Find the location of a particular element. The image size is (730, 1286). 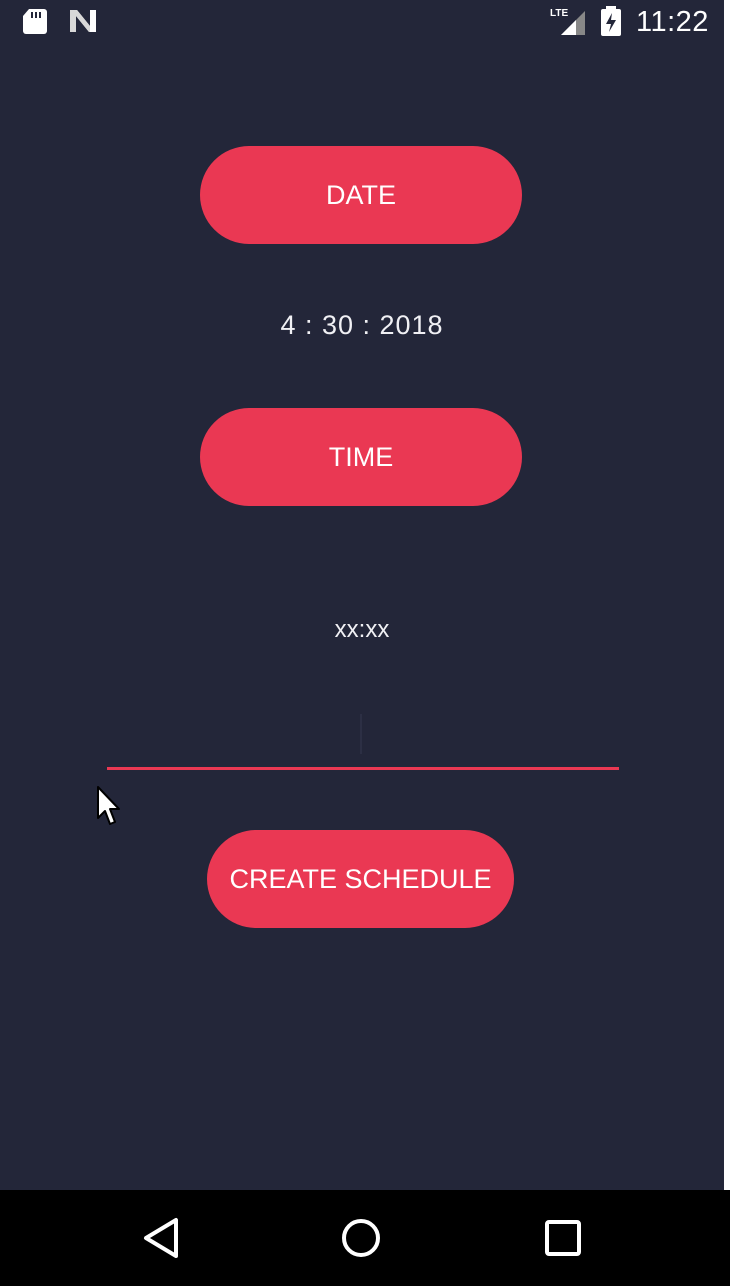

status-clock: 11:22 is located at coordinates (672, 22).